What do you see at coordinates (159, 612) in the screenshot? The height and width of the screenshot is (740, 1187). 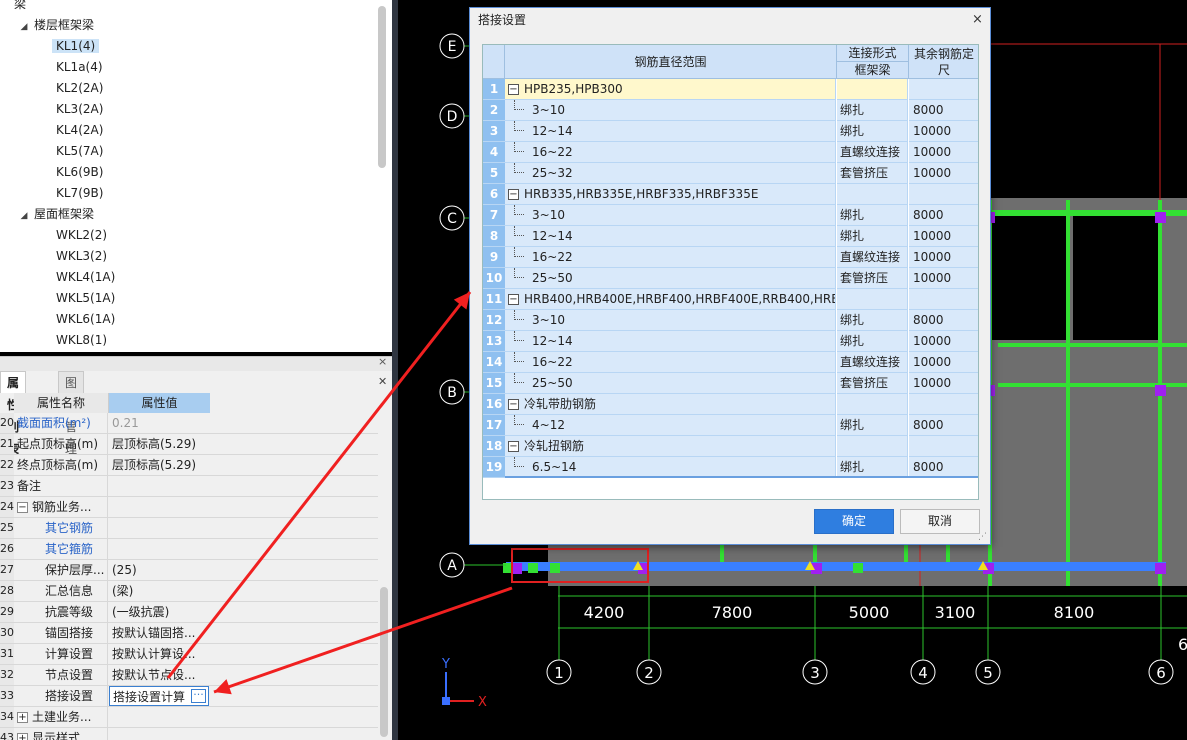 I see `property-value: (一级抗震)` at bounding box center [159, 612].